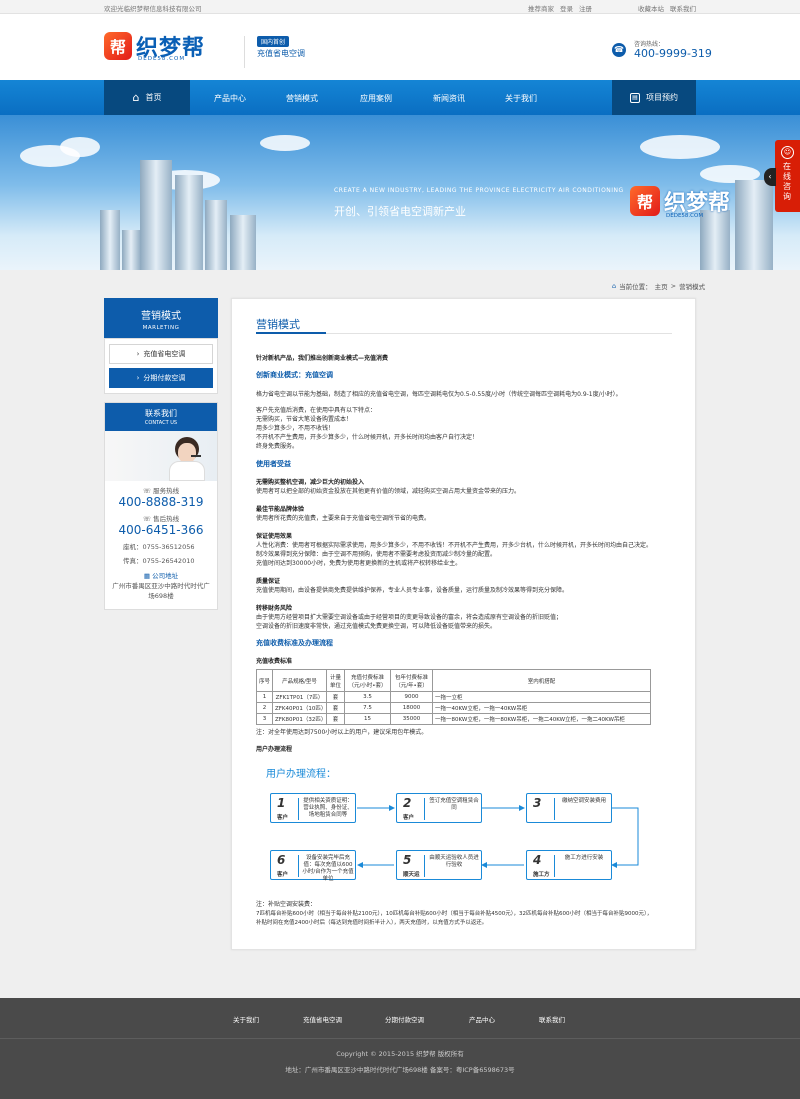 This screenshot has width=800, height=1099. I want to click on table-note: 注：对全年使用达到7500小时以上的用户，建议采用包年模式。, so click(342, 732).